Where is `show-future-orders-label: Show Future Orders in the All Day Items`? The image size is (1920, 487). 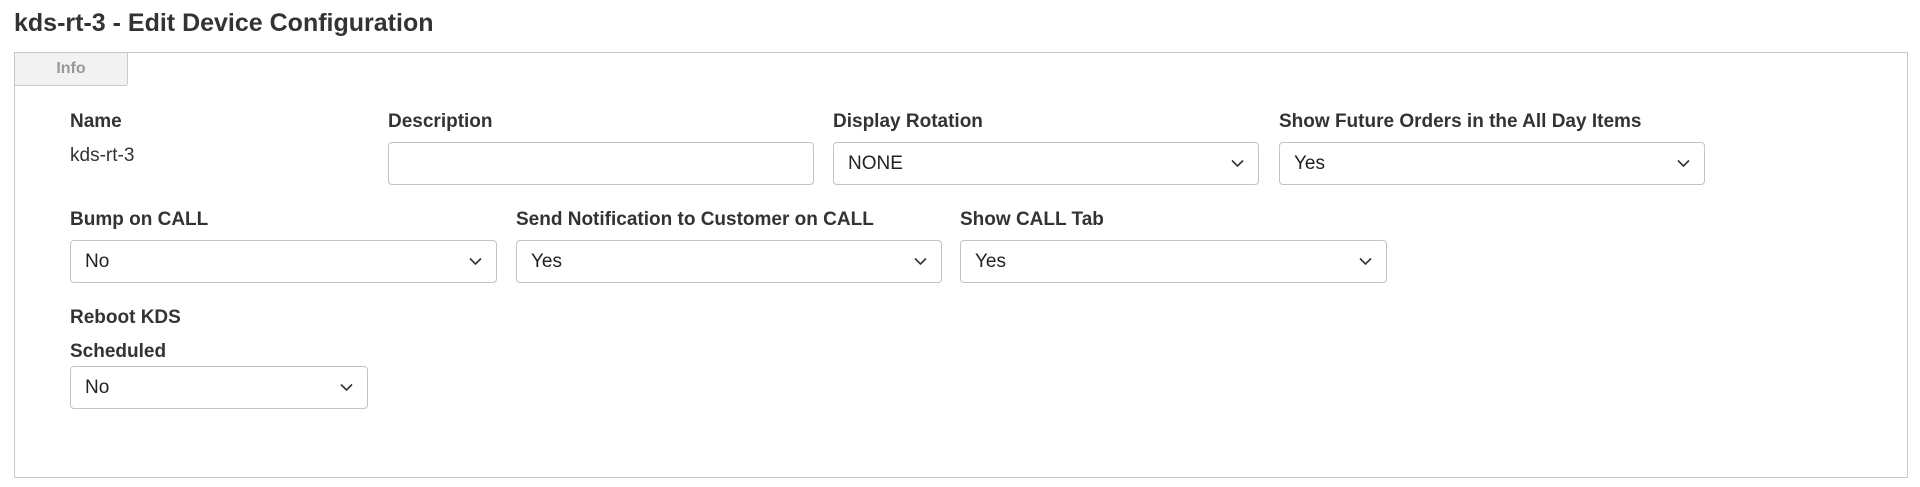
show-future-orders-label: Show Future Orders in the All Day Items is located at coordinates (1460, 121).